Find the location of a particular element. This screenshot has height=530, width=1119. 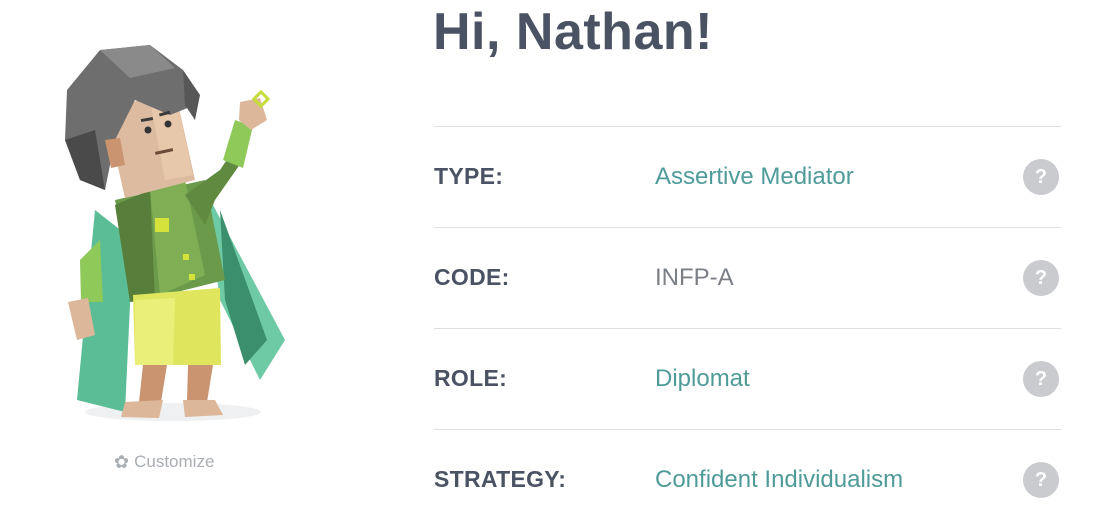

type-label: TYPE: is located at coordinates (469, 176).